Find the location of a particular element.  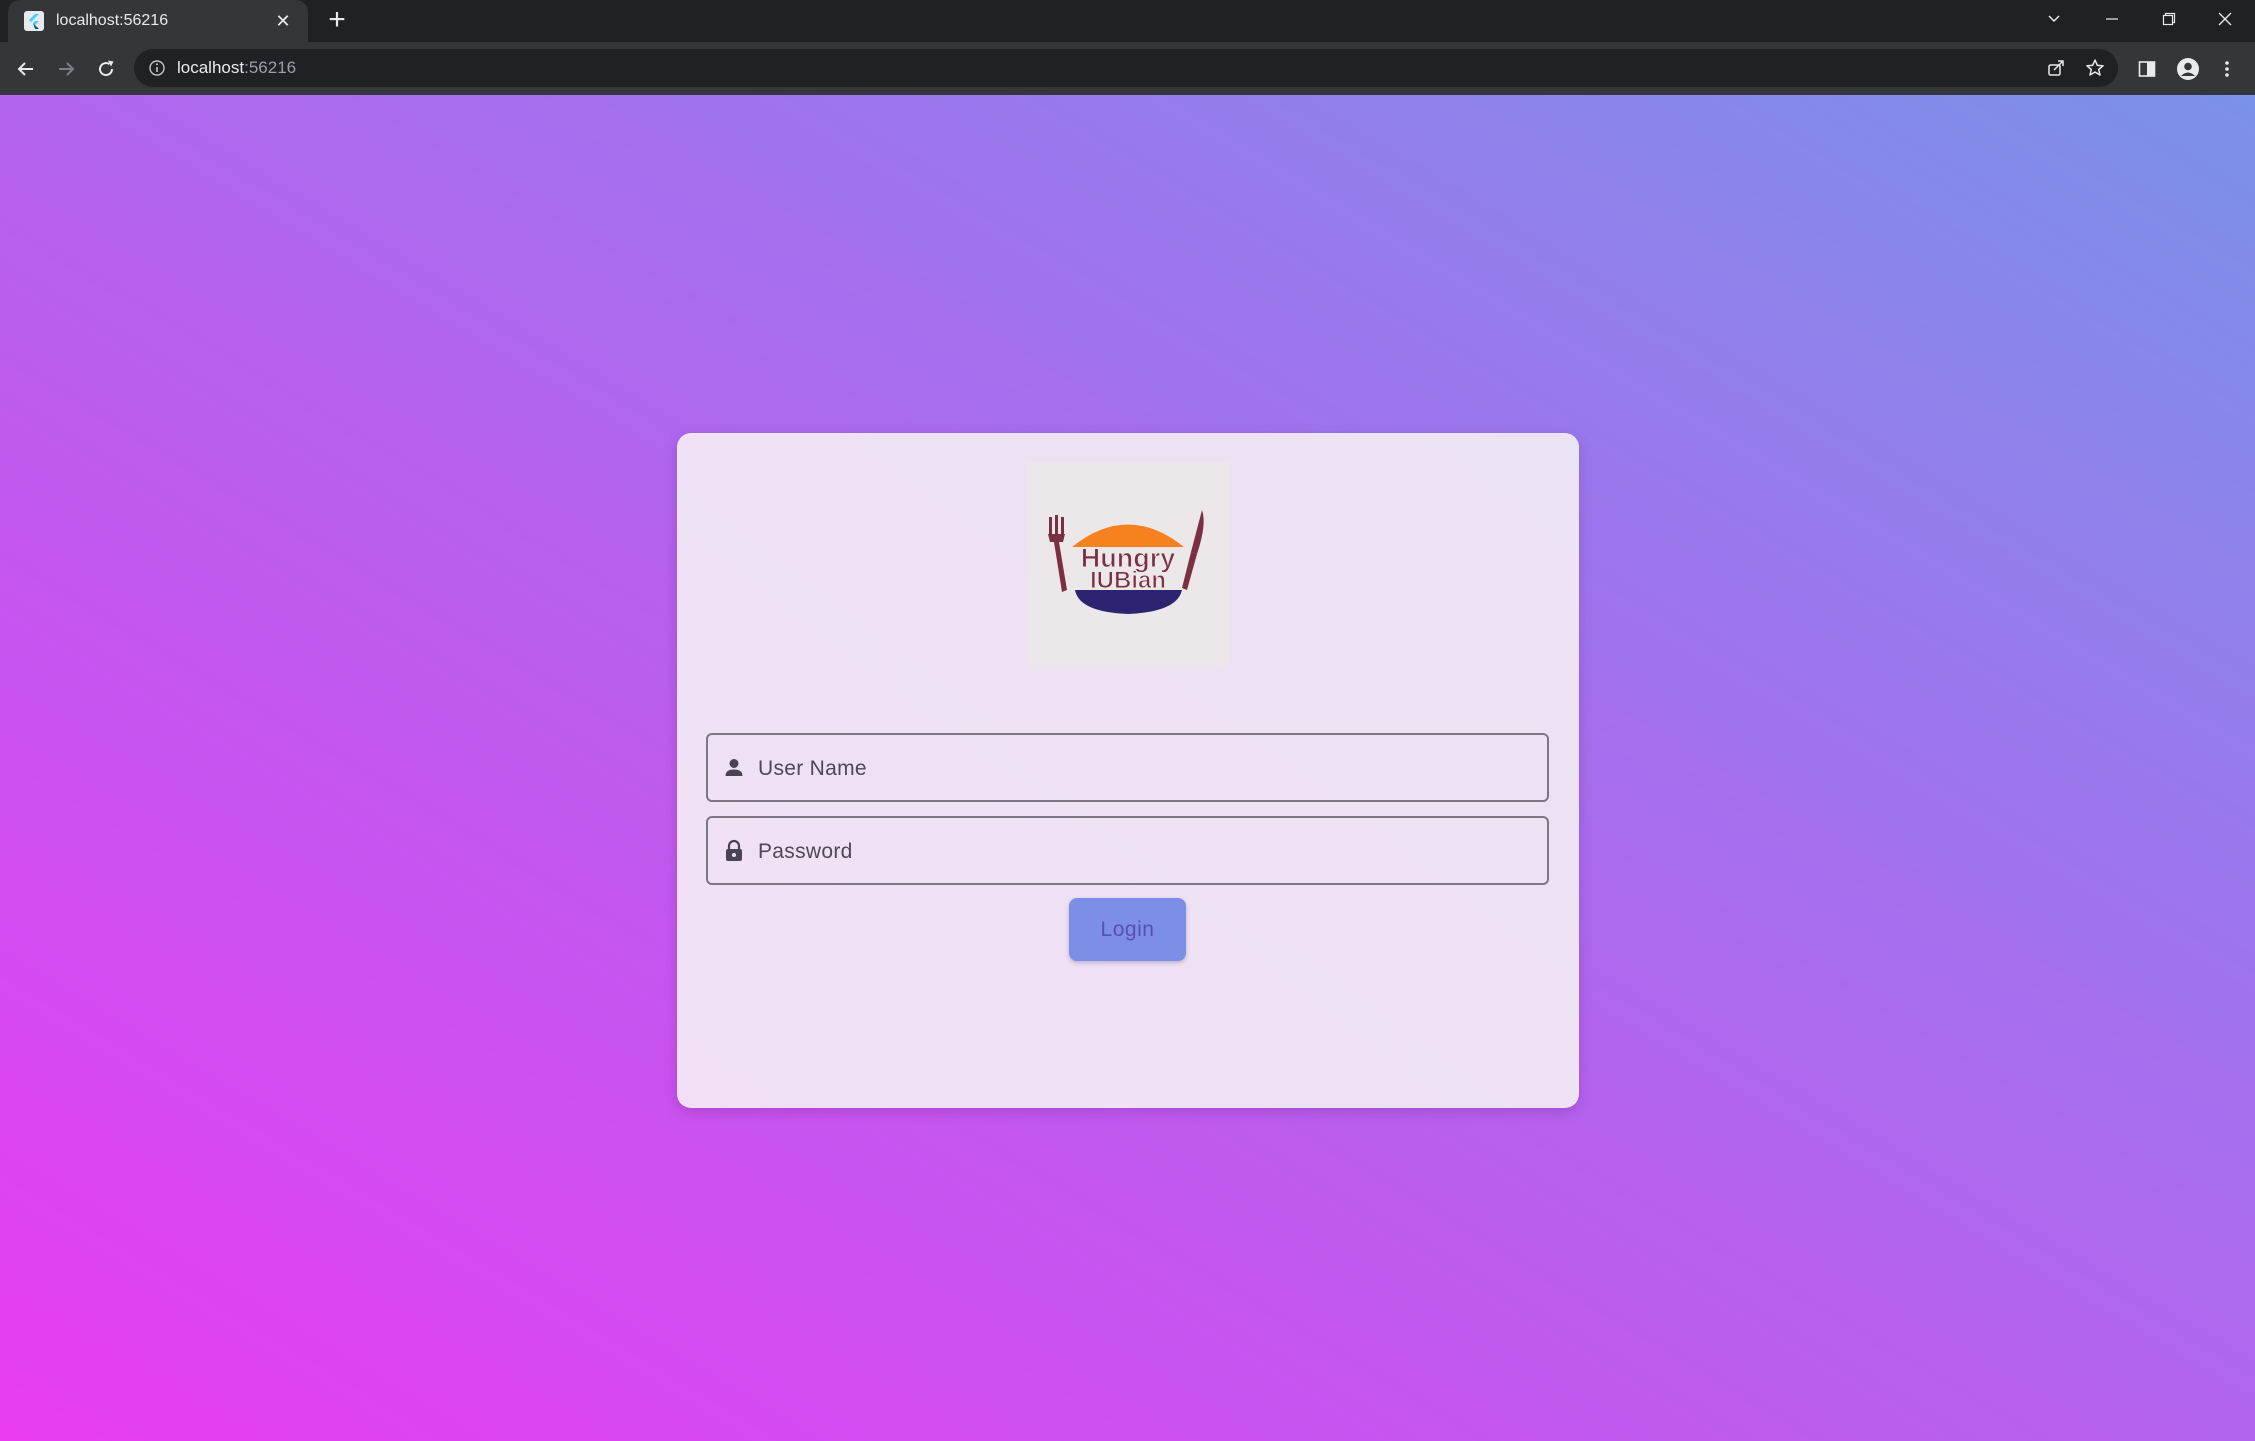

username-input is located at coordinates (1148, 768).